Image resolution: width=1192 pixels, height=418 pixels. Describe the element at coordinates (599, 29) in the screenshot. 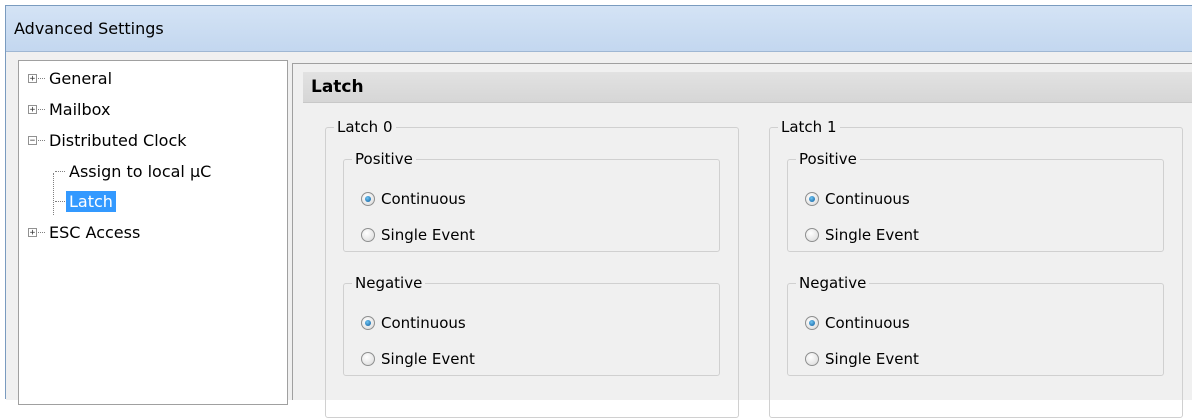

I see `title-bar: Advanced Settings` at that location.